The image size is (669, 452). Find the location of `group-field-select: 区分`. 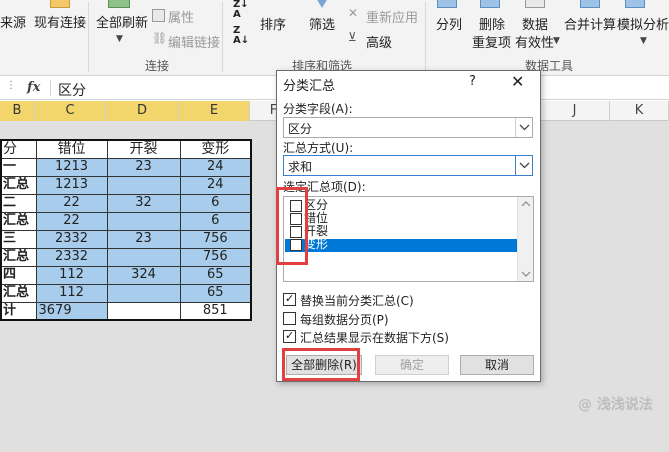

group-field-select: 区分 is located at coordinates (408, 127).